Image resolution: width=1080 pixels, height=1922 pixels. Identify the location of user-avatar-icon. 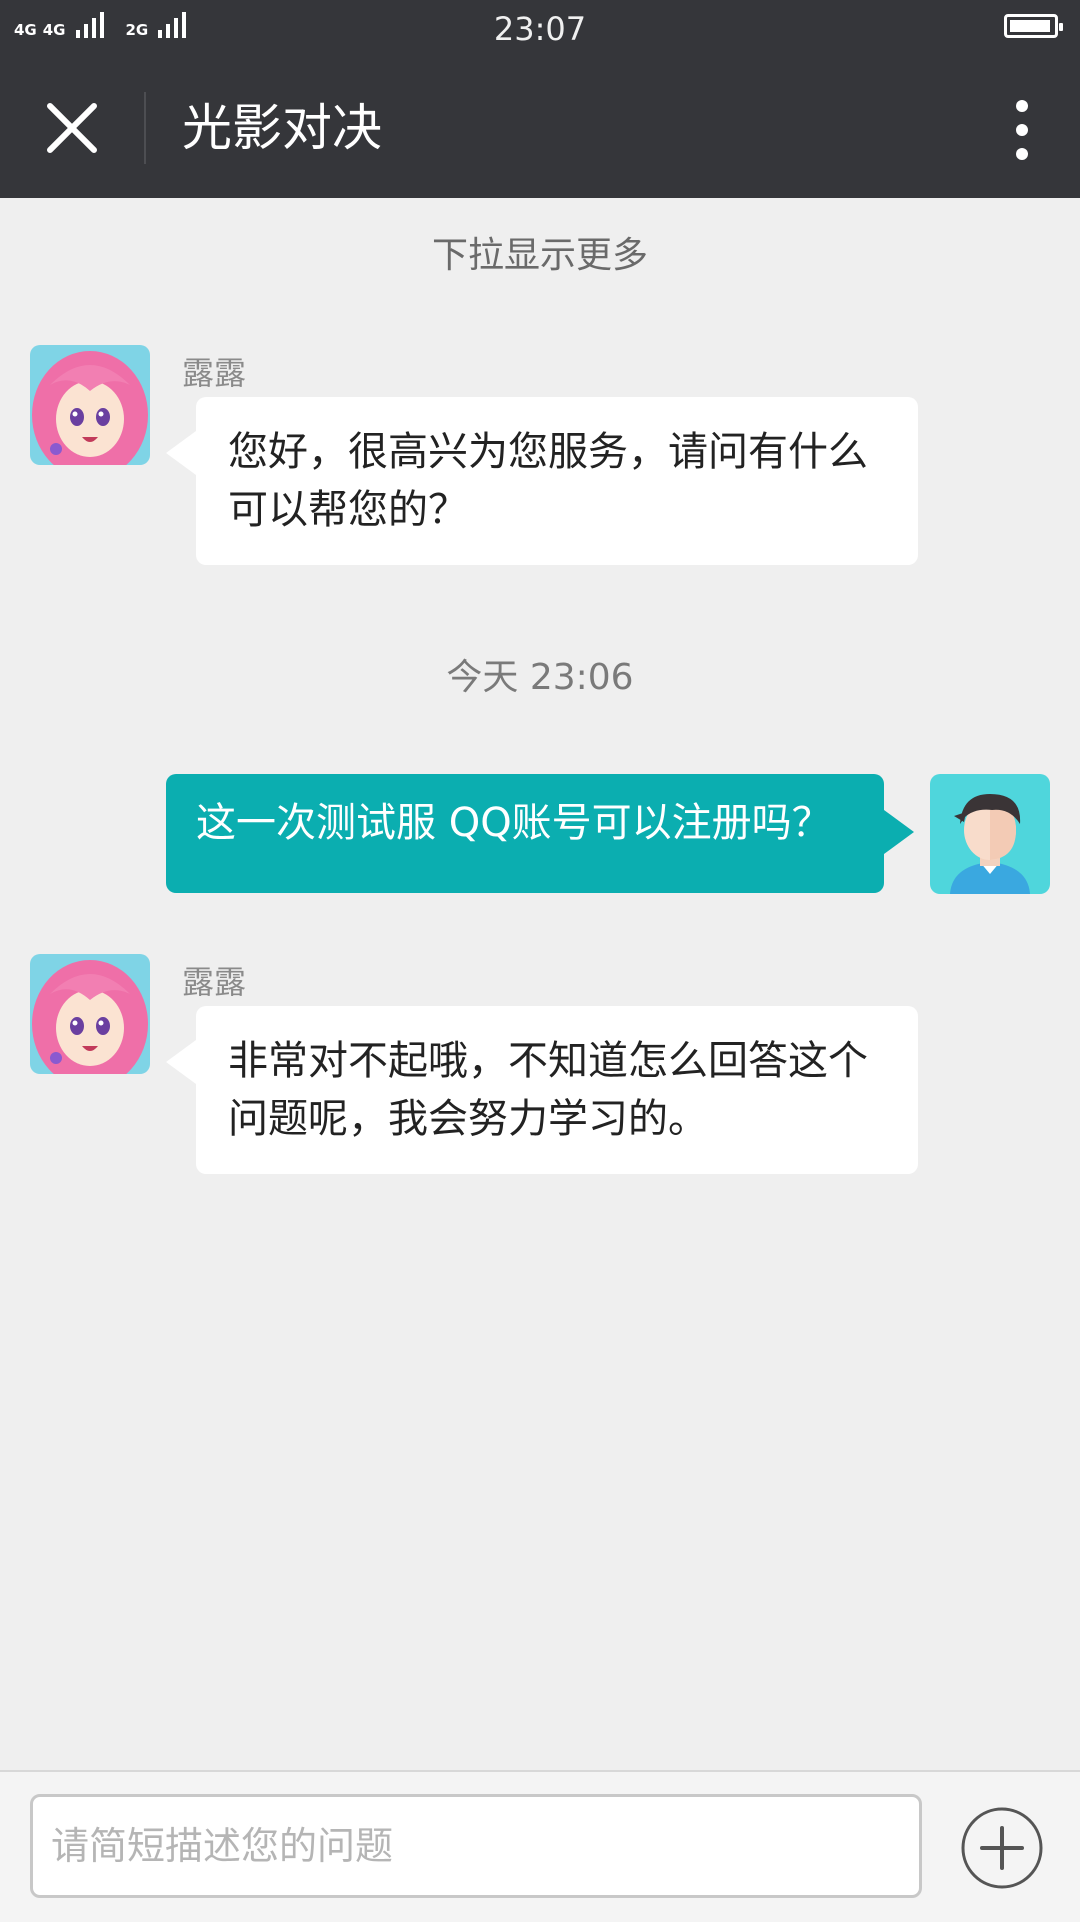
(990, 834).